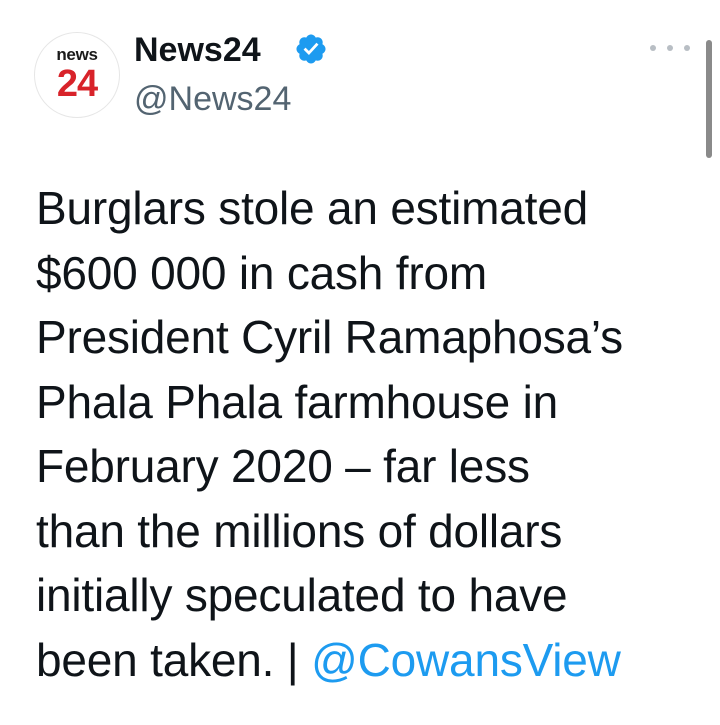 This screenshot has height=725, width=720. I want to click on avatar-logo-news-text: news, so click(77, 54).